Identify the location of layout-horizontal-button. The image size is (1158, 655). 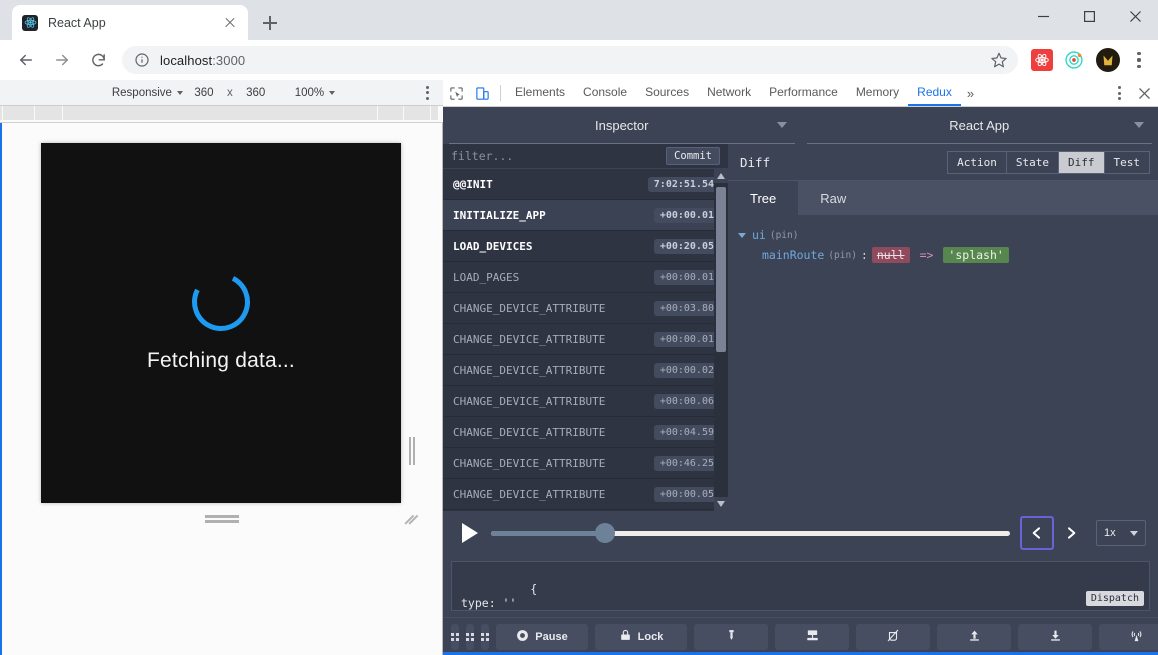
(470, 636).